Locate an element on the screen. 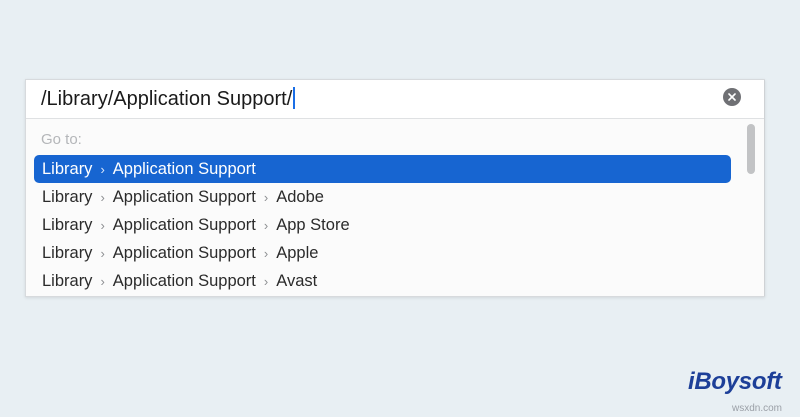 This screenshot has height=417, width=800. close-icon is located at coordinates (732, 97).